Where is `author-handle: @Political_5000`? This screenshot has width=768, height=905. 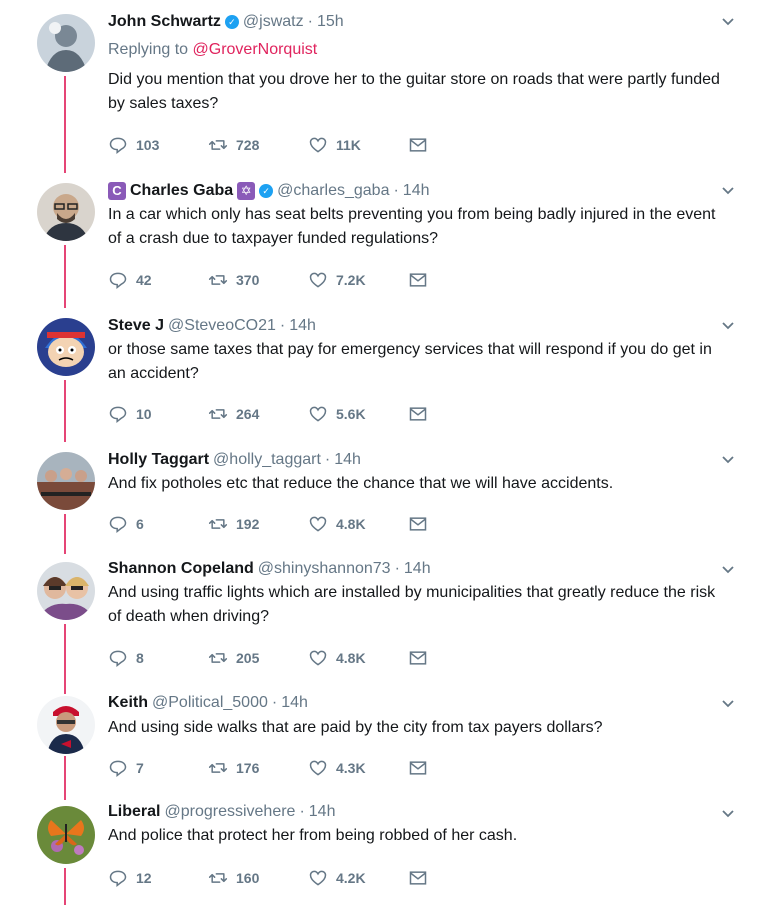 author-handle: @Political_5000 is located at coordinates (210, 703).